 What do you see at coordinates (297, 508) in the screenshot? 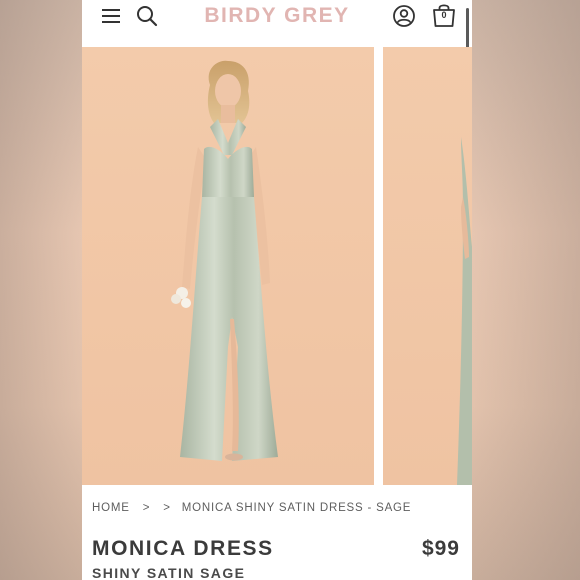
I see `breadcrumb-current-page: MONICA SHINY SATIN DRESS - SAGE` at bounding box center [297, 508].